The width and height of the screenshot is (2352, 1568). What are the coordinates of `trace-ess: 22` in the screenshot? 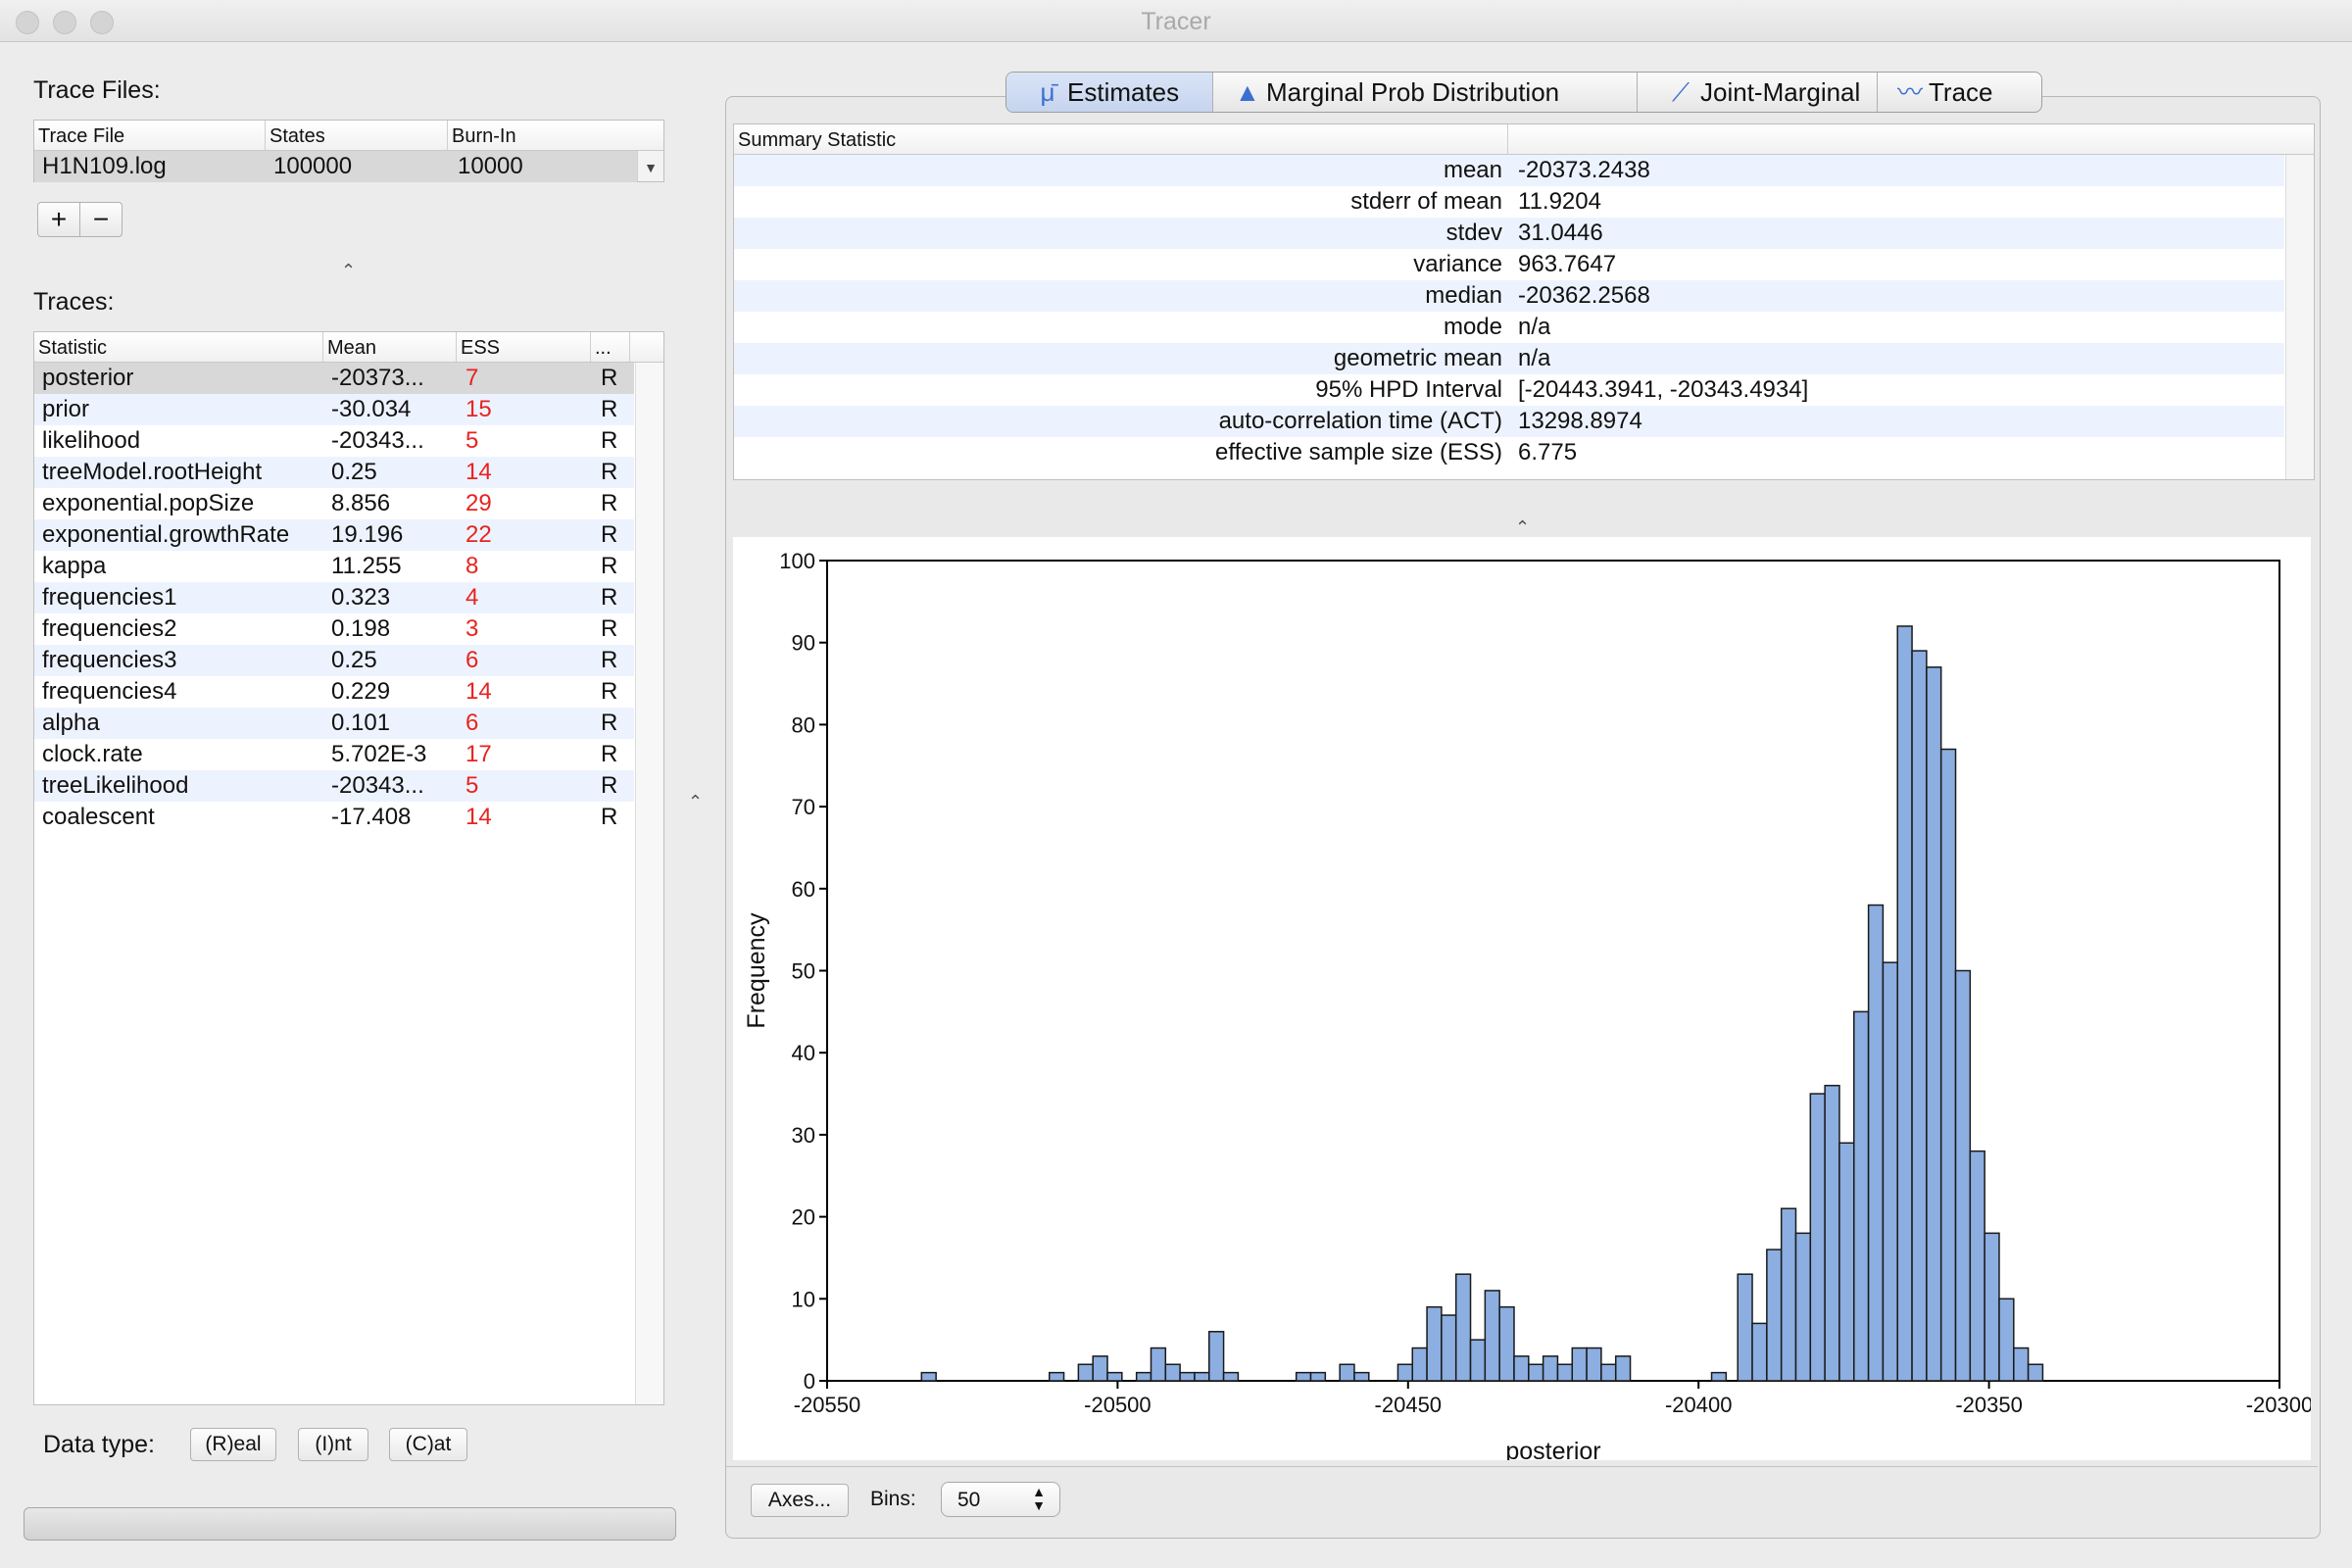 It's located at (479, 534).